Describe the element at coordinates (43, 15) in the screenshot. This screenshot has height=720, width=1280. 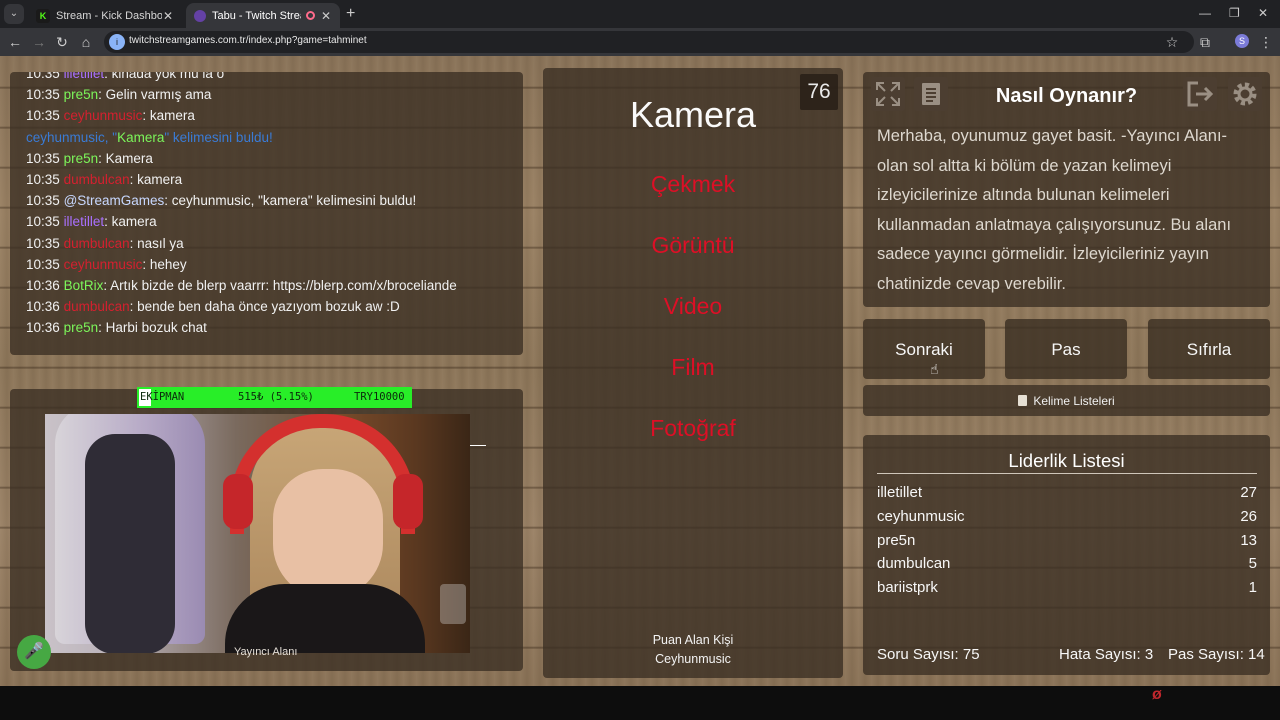
I see `kick-logo-icon: K` at that location.